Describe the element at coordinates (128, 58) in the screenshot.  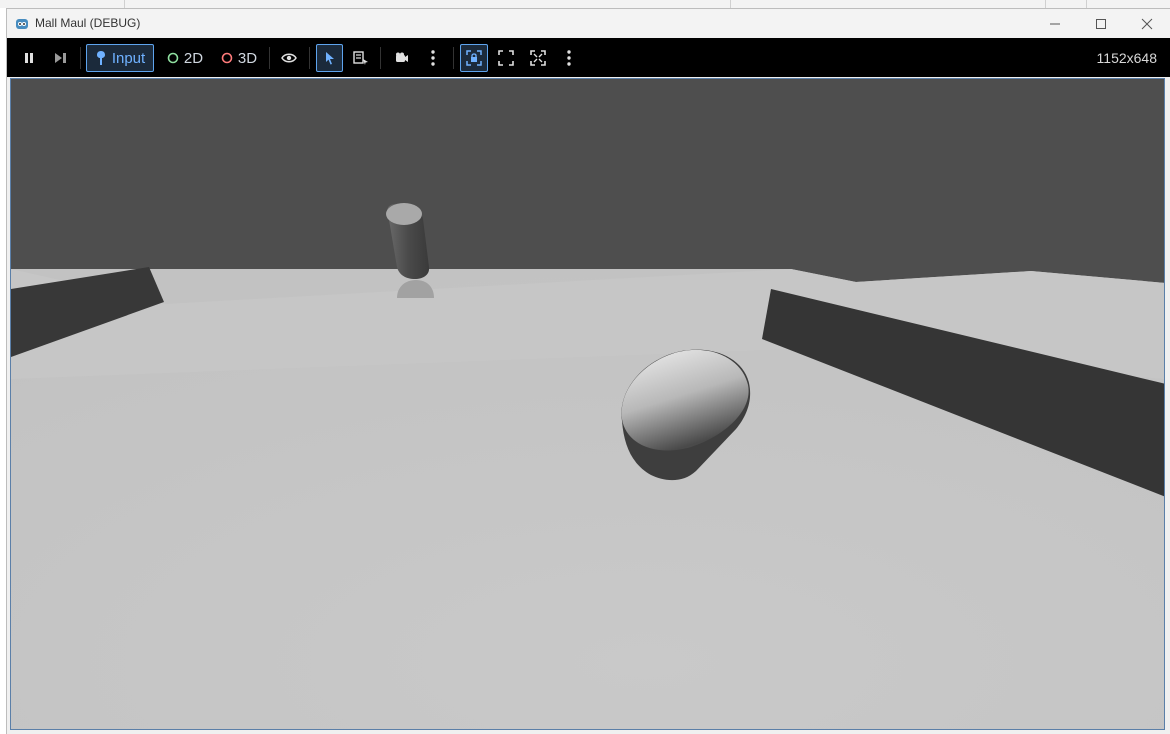
I see `input-label: Input` at that location.